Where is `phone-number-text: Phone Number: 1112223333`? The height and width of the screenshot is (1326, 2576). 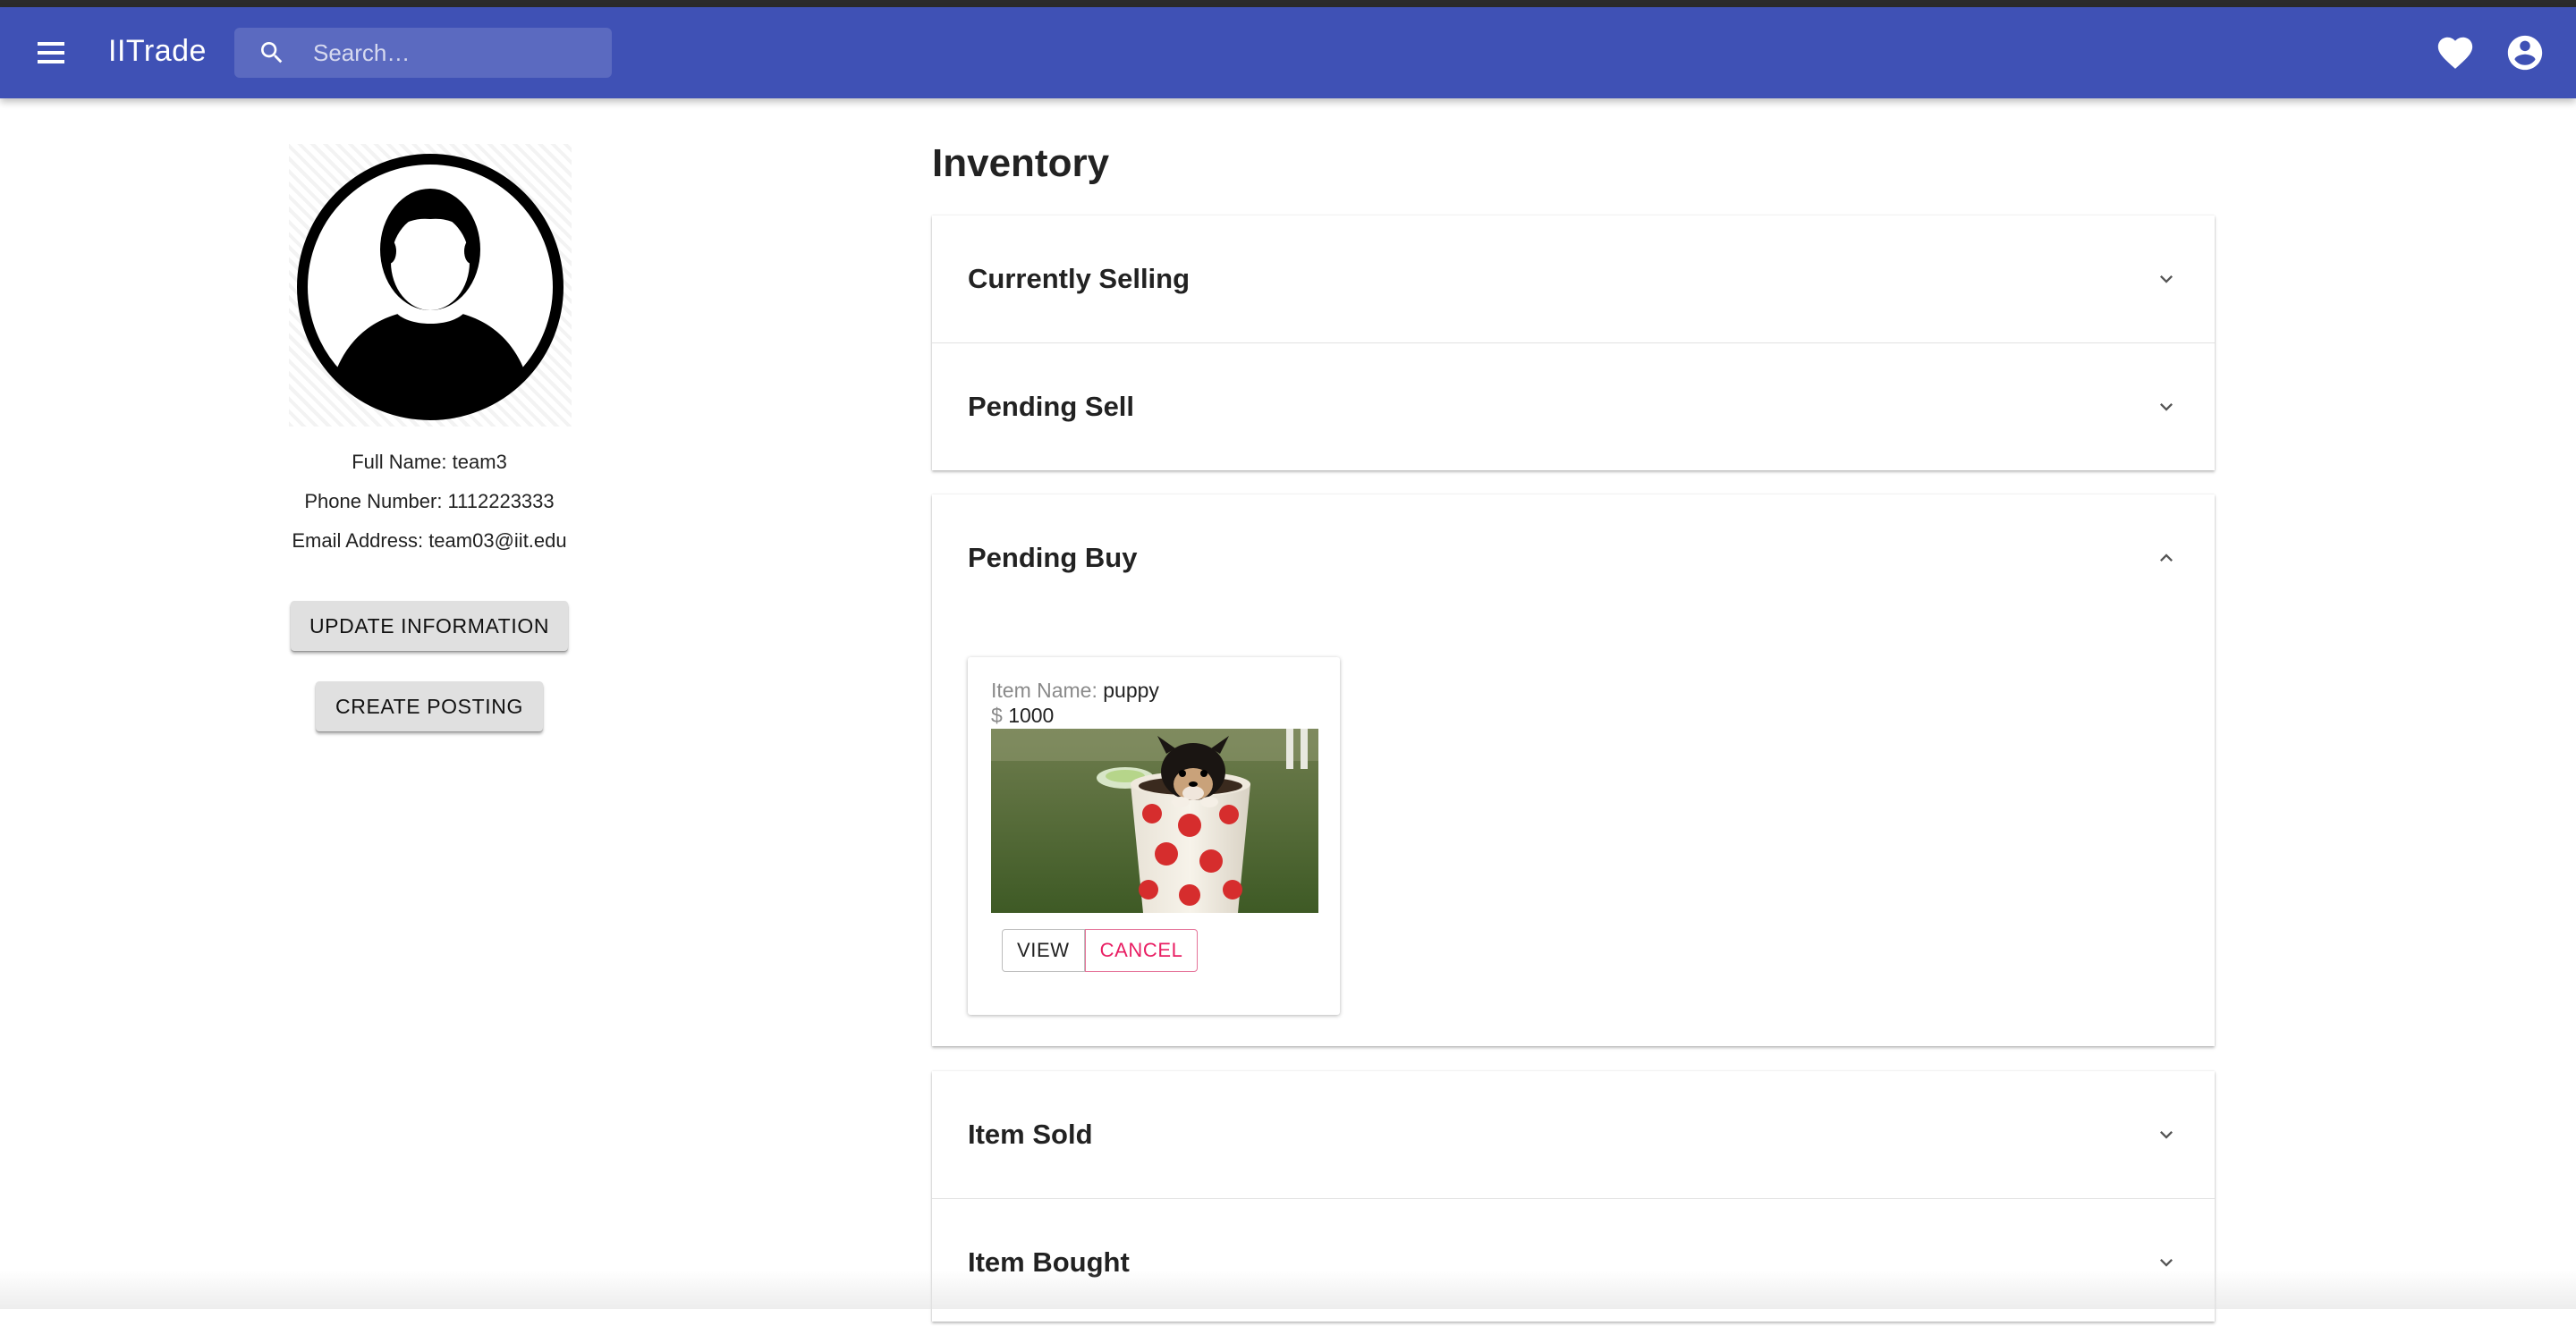 phone-number-text: Phone Number: 1112223333 is located at coordinates (429, 501).